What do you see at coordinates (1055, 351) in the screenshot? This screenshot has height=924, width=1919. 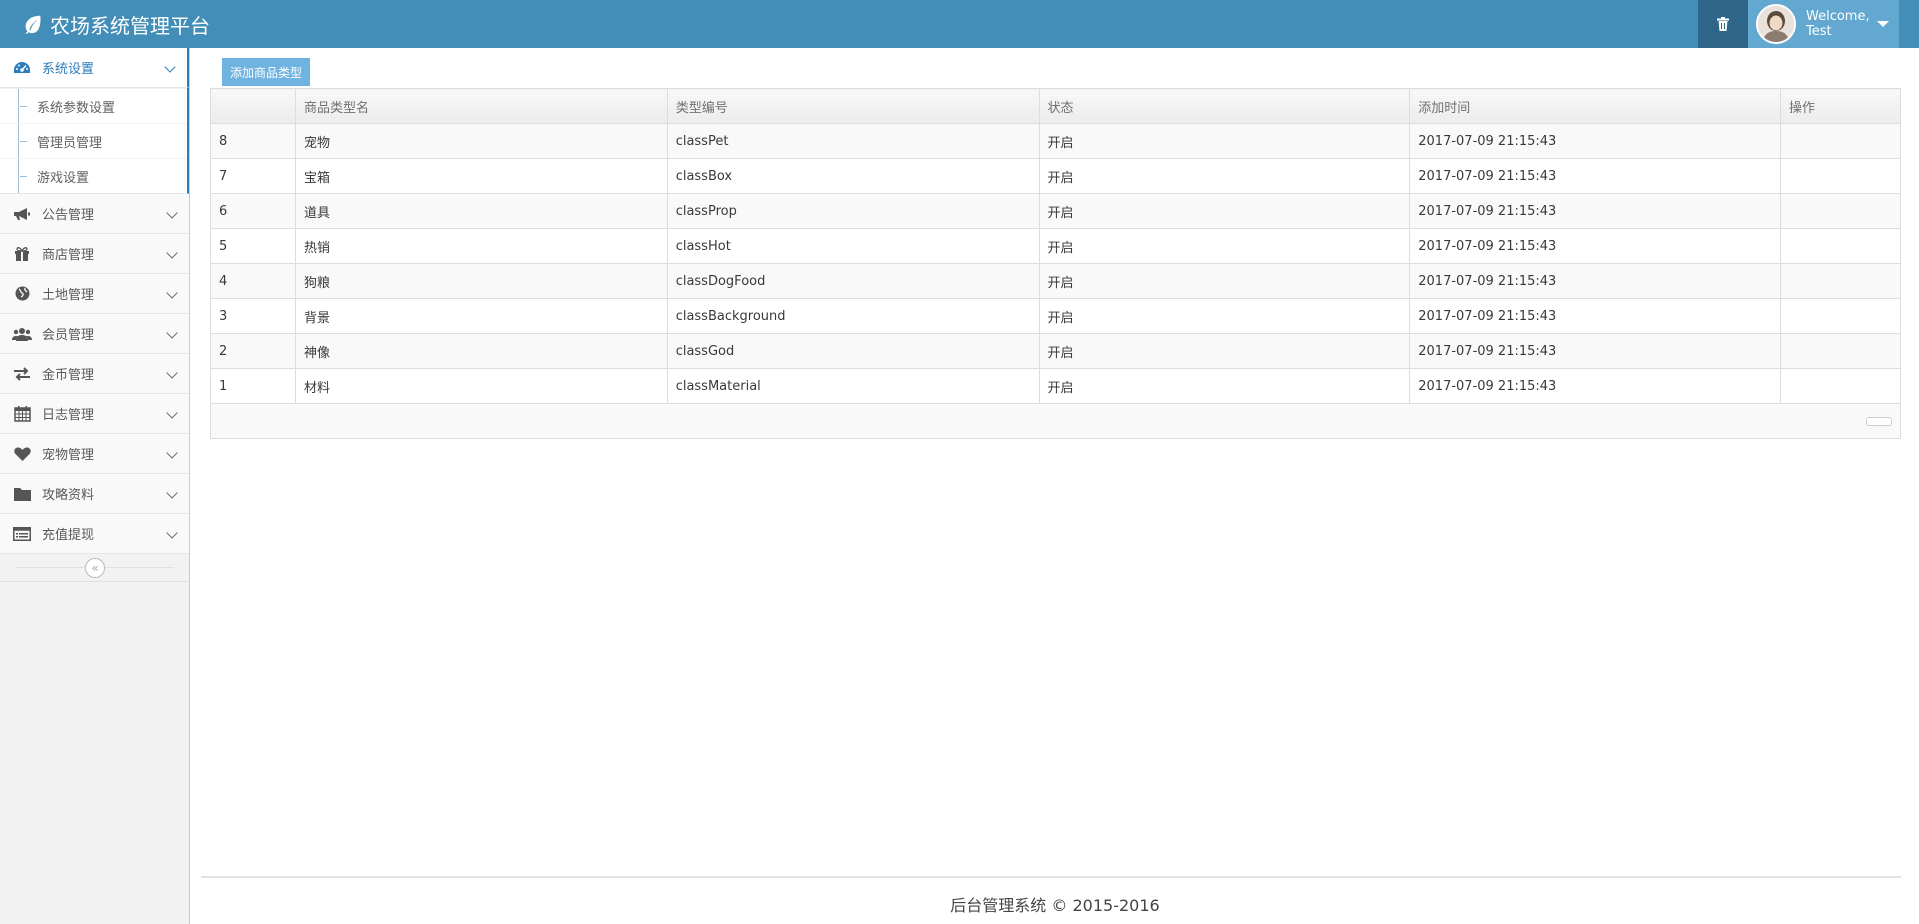 I see `table-row: 2 神像 classGod 开启 2017-07-09 21:15:43` at bounding box center [1055, 351].